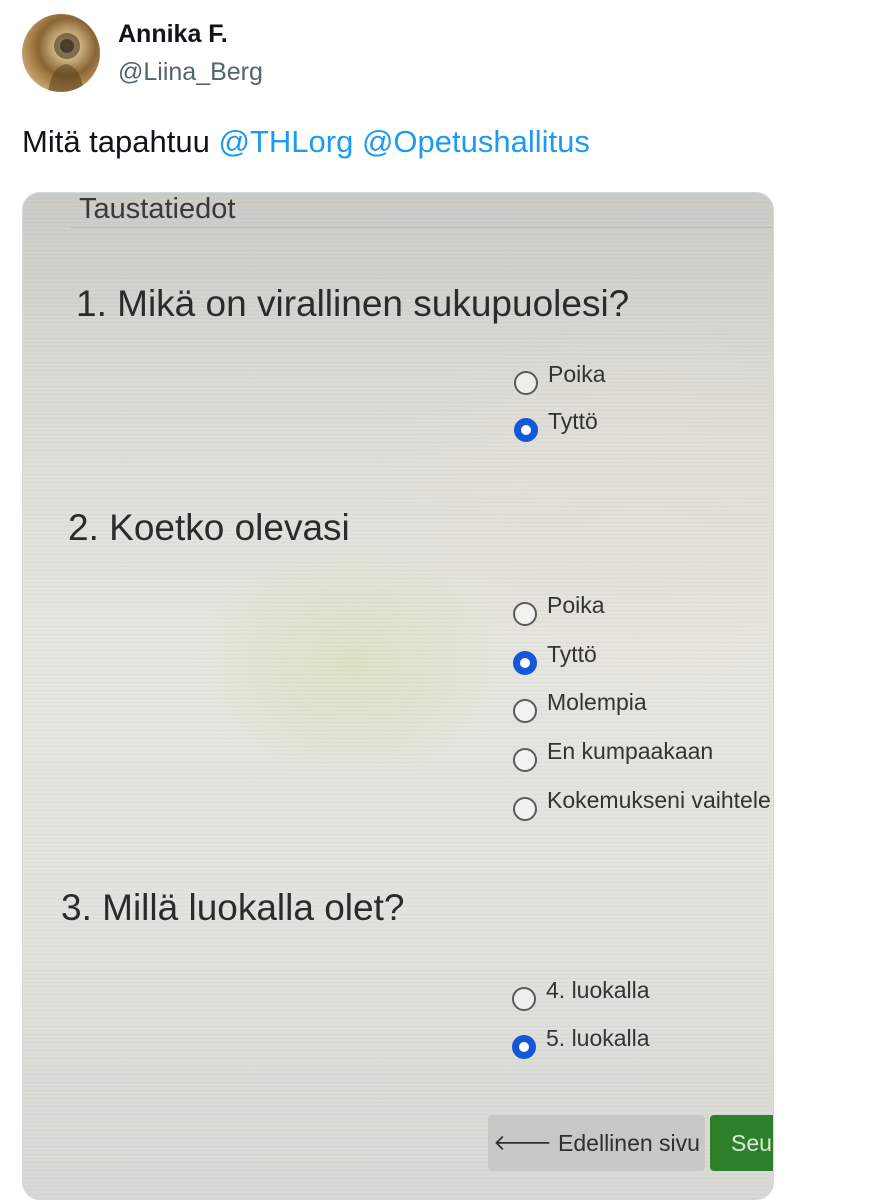 The height and width of the screenshot is (1200, 877). I want to click on arrow-left-icon: 🡐, so click(523, 1142).